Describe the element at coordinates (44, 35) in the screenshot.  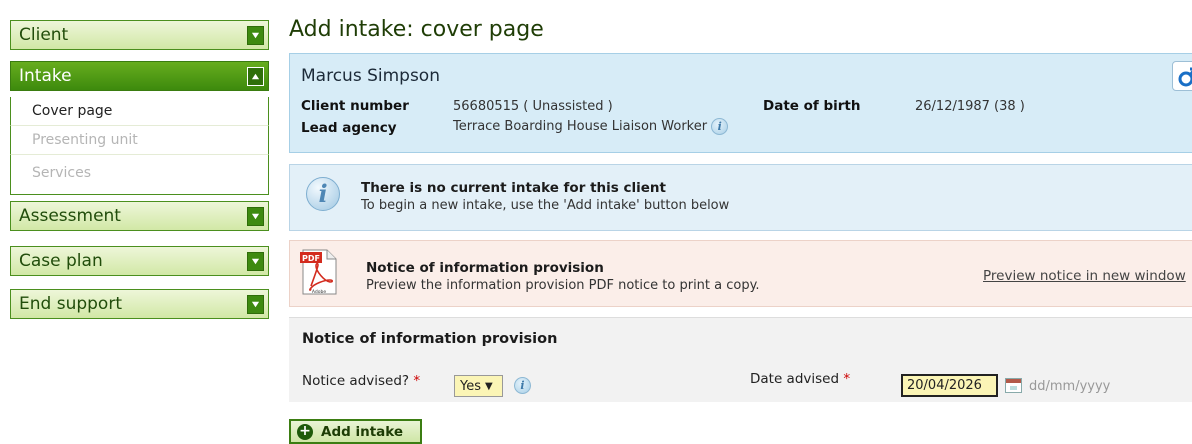
I see `nav-client-label: Client` at that location.